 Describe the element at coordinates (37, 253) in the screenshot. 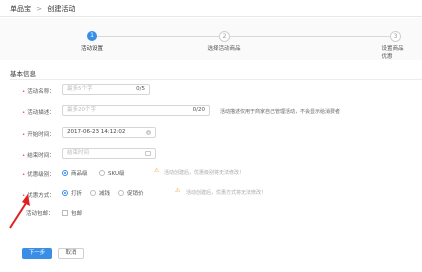

I see `next-button: 下一步` at that location.